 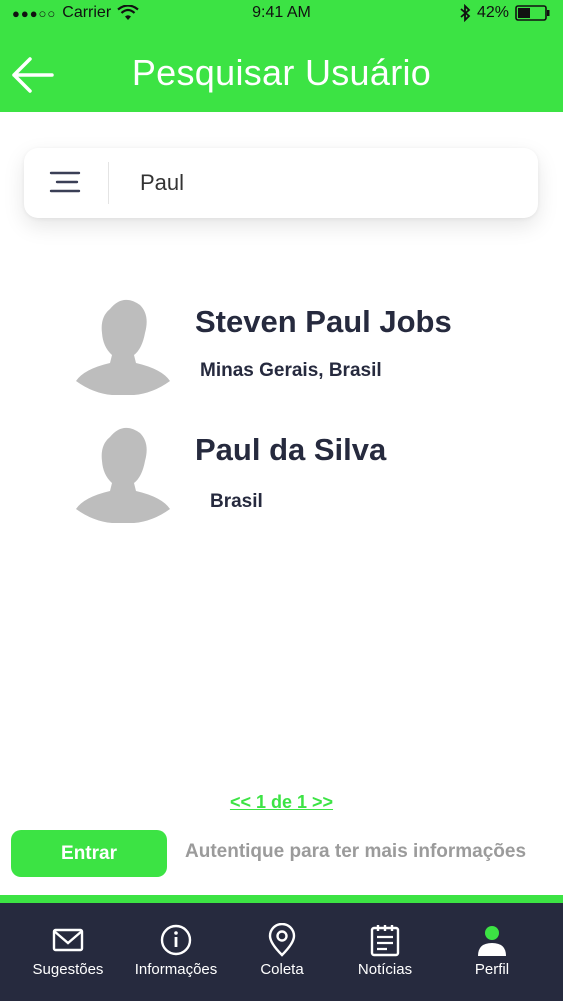 What do you see at coordinates (282, 969) in the screenshot?
I see `nav-label: Coleta` at bounding box center [282, 969].